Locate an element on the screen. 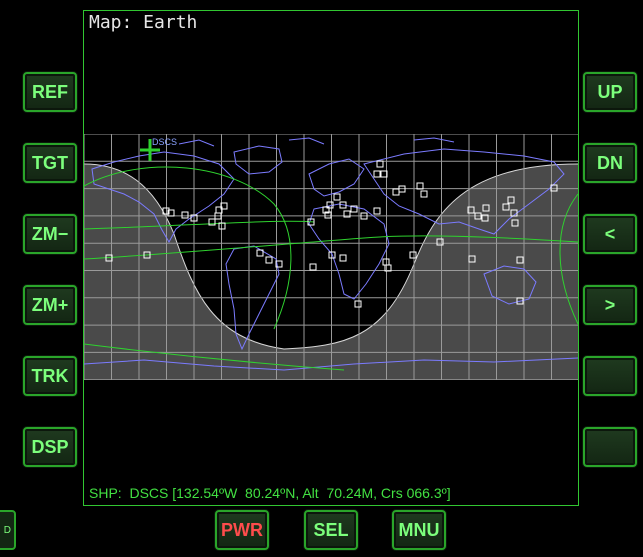 The image size is (643, 557). africa-coast is located at coordinates (349, 251).